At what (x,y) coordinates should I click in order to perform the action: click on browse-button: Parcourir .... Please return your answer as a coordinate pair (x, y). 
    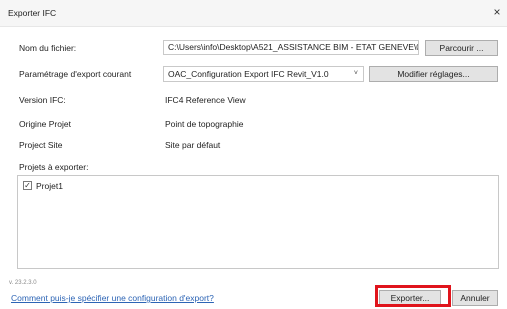
    Looking at the image, I should click on (461, 48).